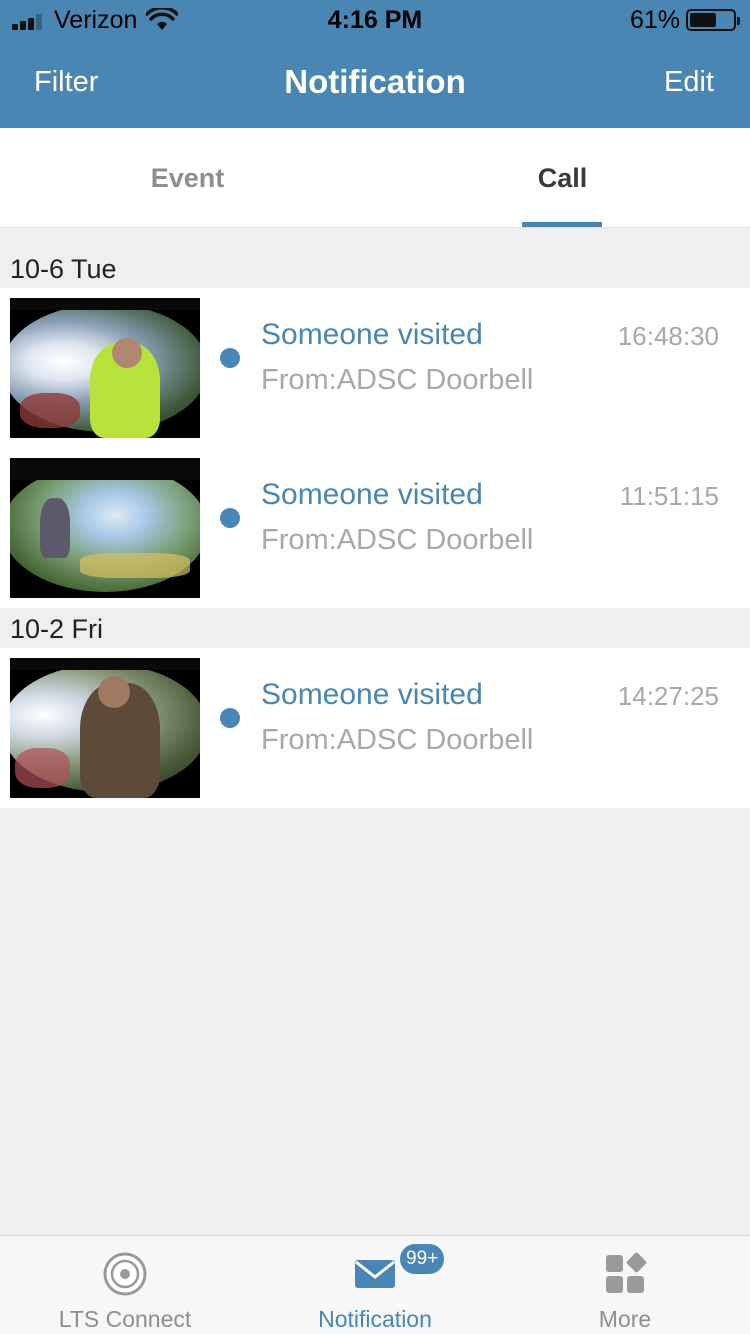  I want to click on tabbar-item-more: More, so click(625, 1285).